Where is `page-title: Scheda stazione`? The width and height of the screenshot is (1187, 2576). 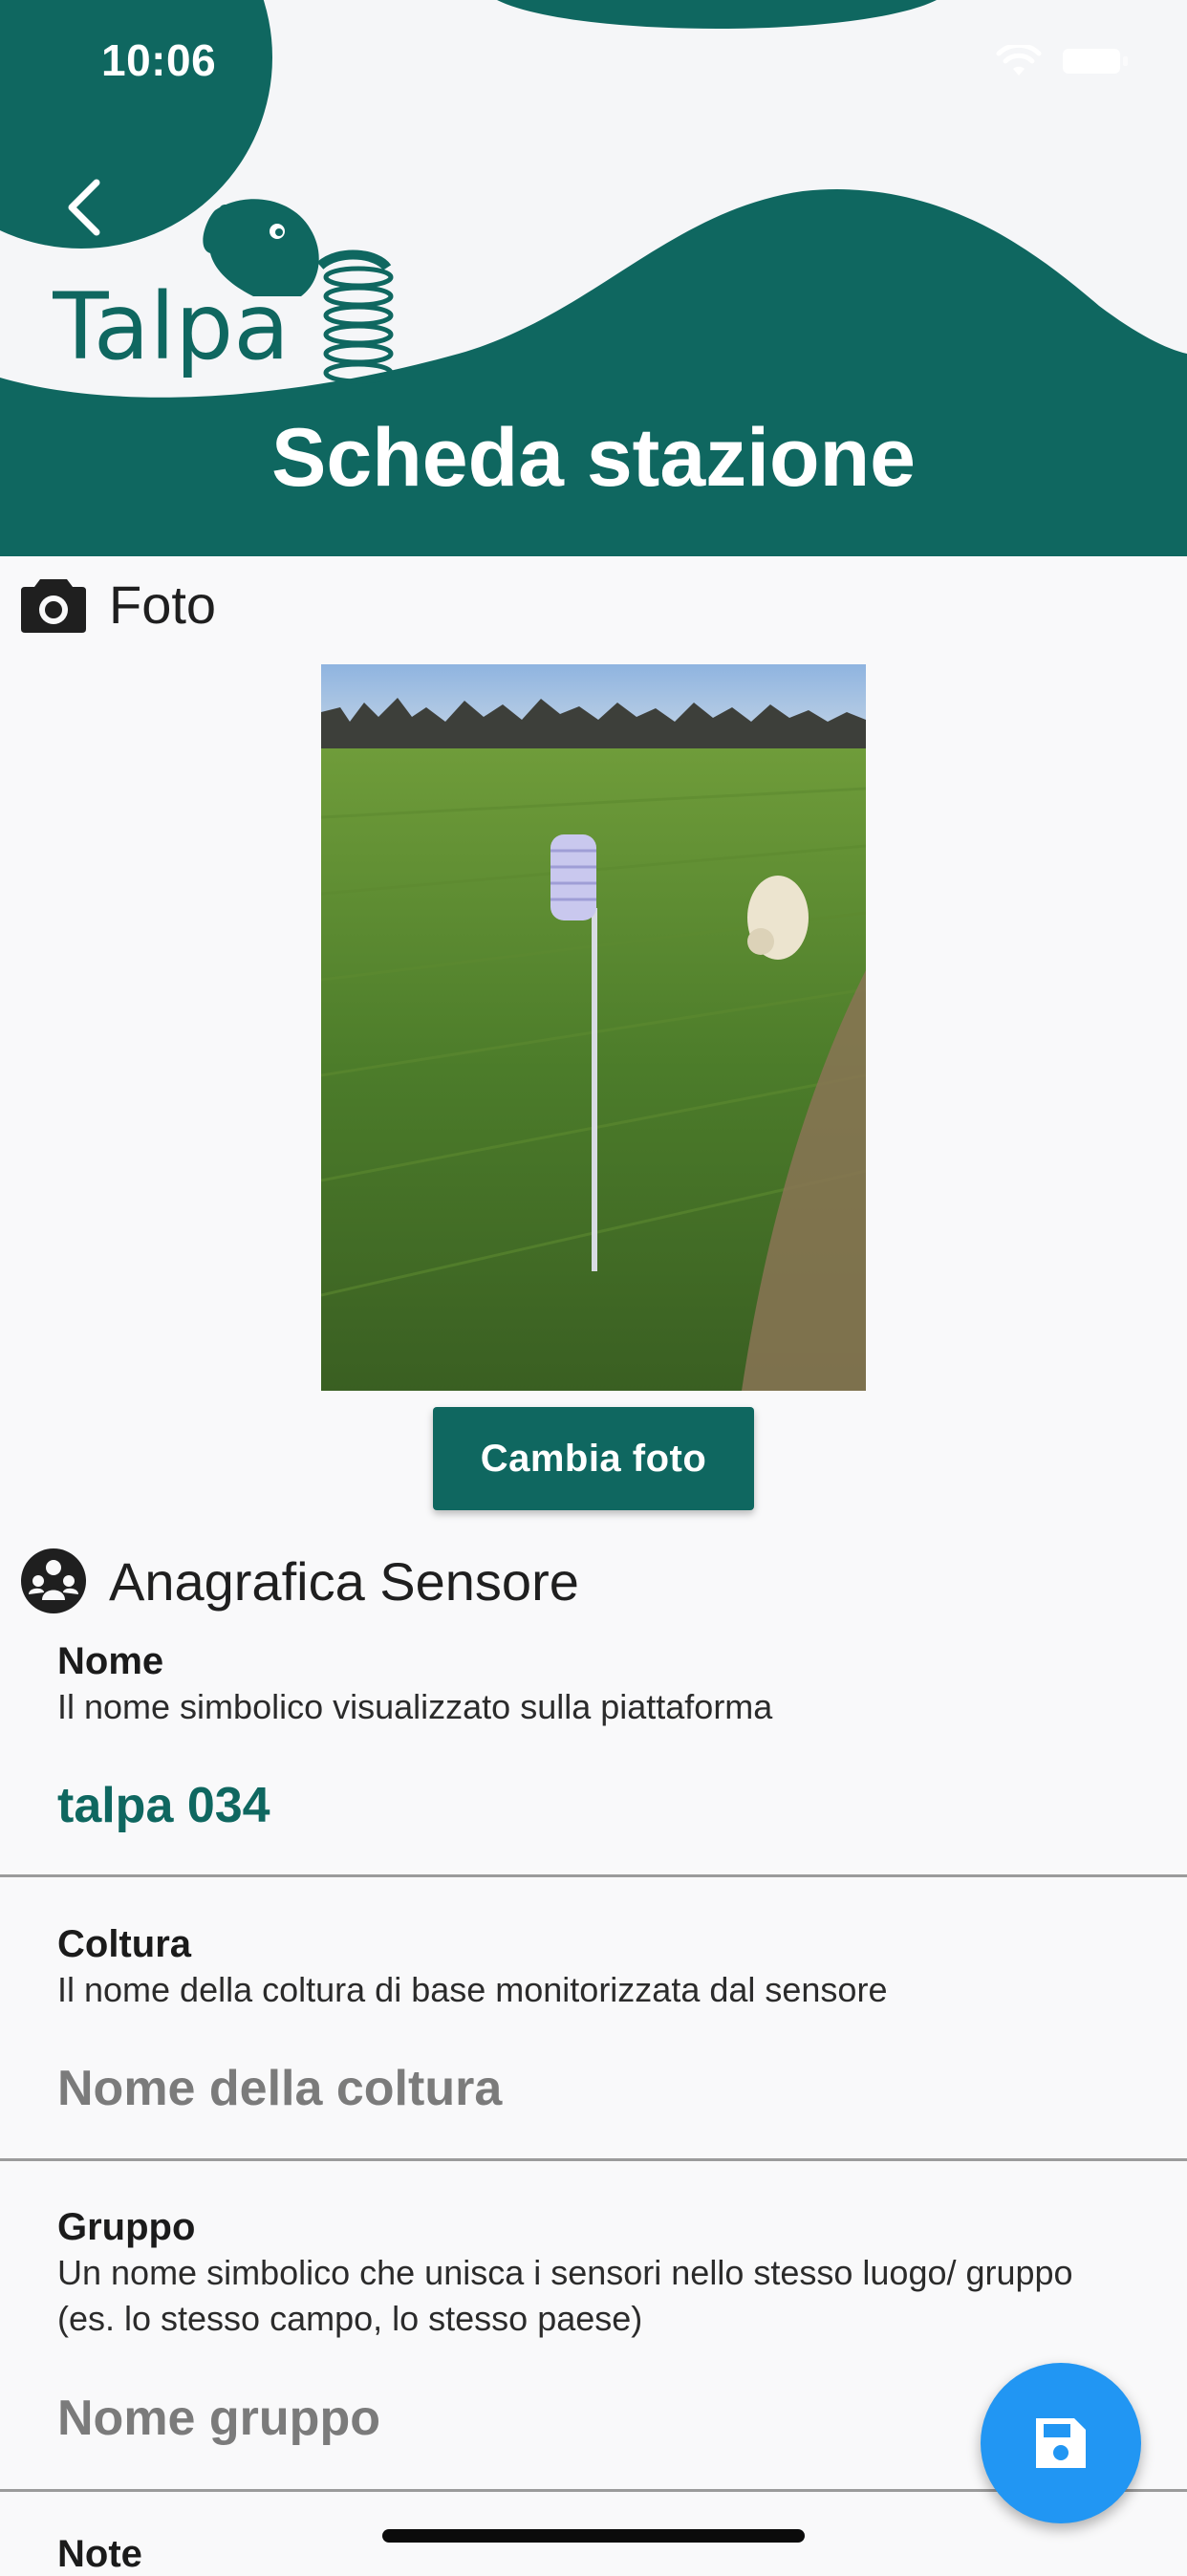
page-title: Scheda stazione is located at coordinates (593, 458).